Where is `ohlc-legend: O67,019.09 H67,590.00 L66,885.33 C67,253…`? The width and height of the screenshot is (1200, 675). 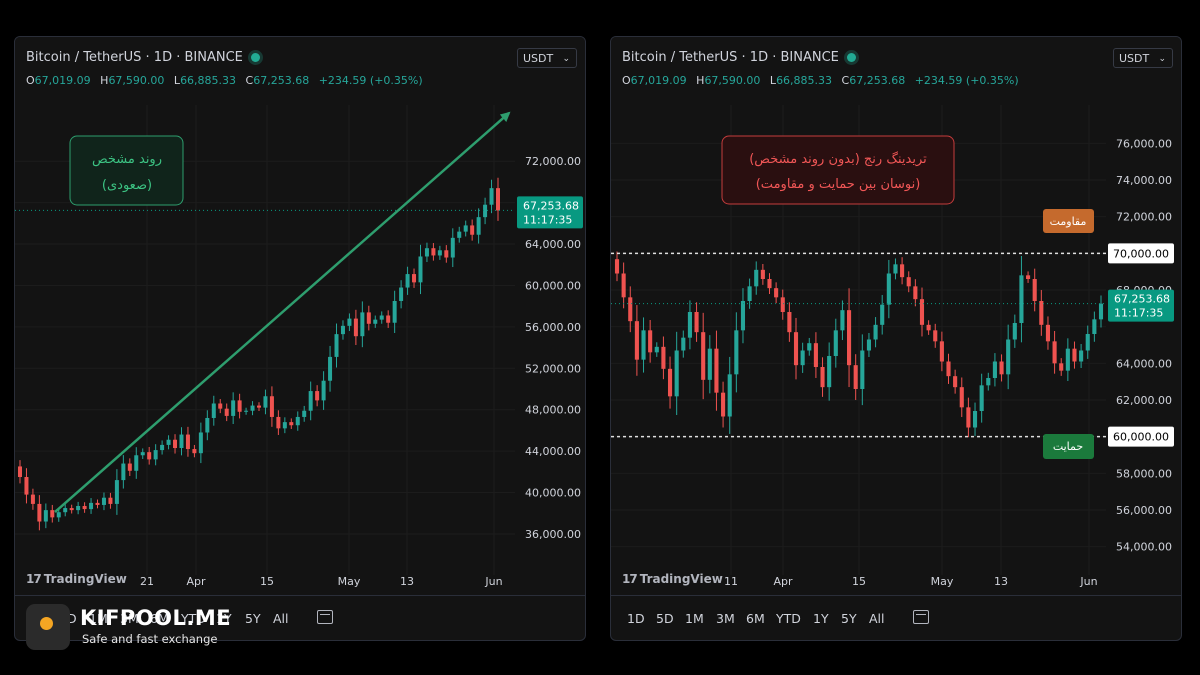 ohlc-legend: O67,019.09 H67,590.00 L66,885.33 C67,253… is located at coordinates (820, 80).